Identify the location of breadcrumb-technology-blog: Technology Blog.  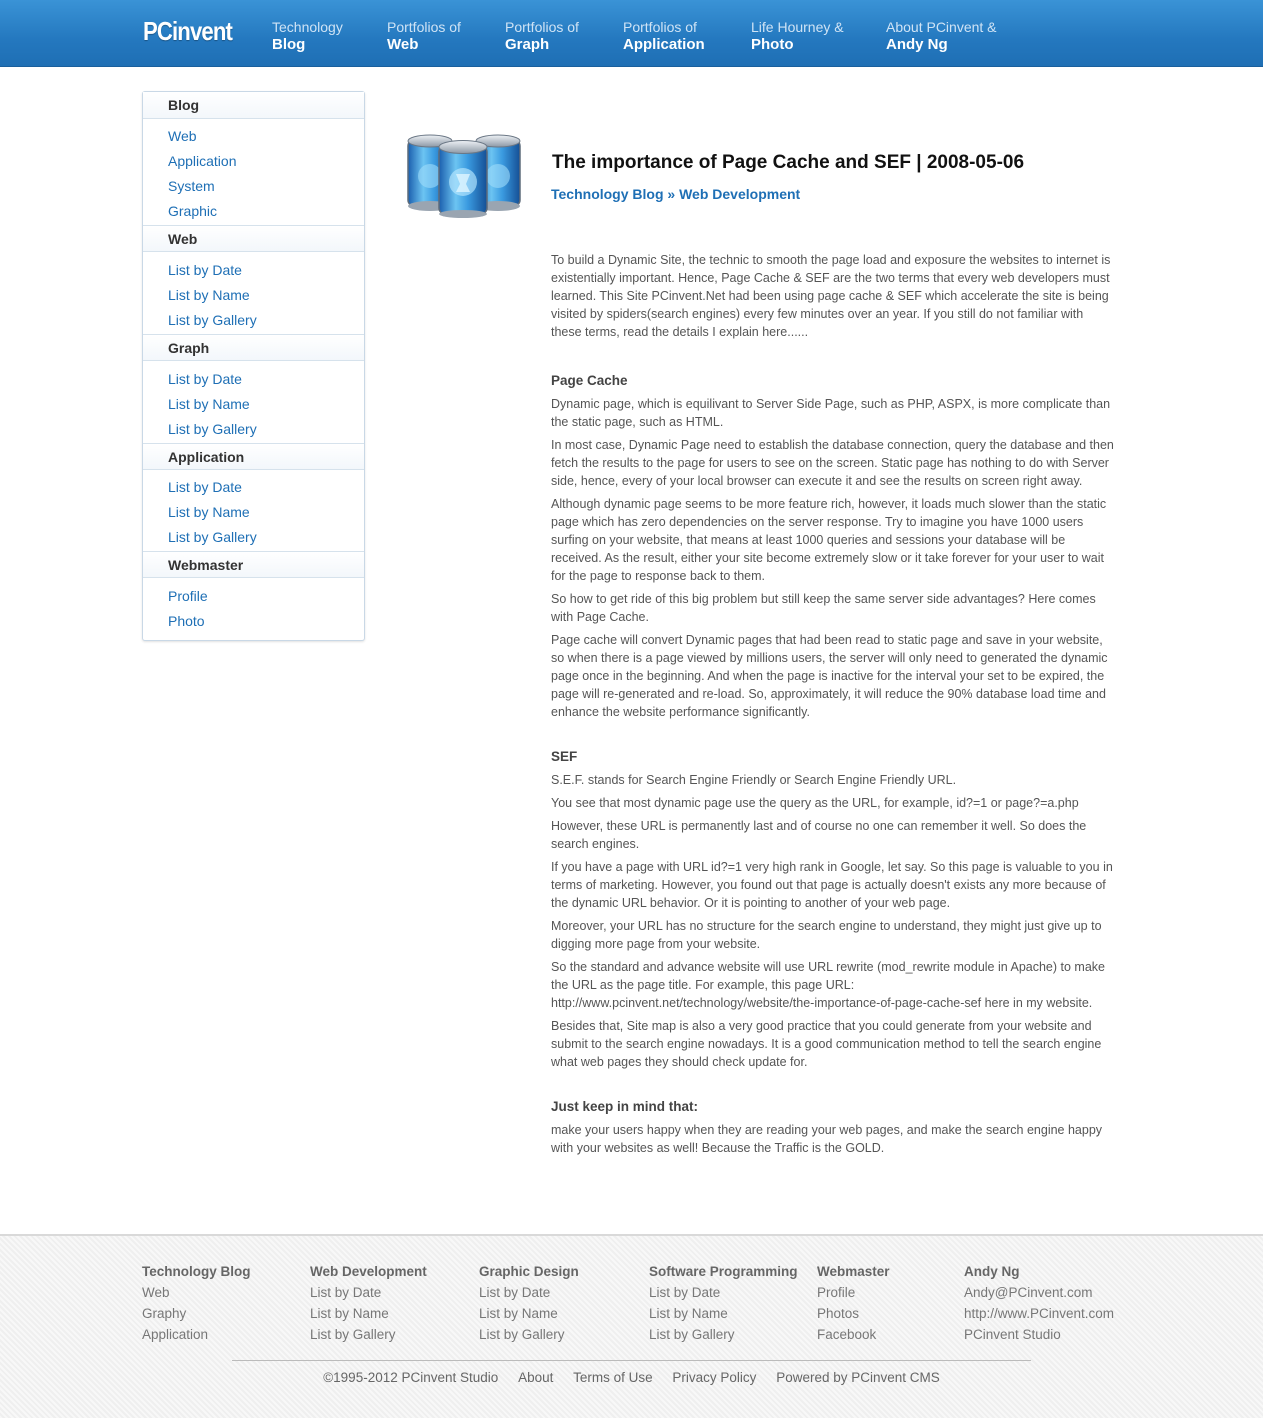
(607, 194).